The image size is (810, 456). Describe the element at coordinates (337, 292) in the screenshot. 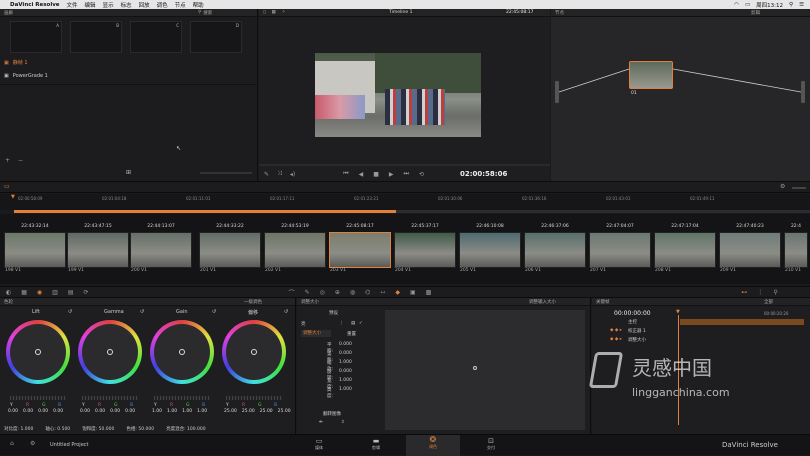

I see `tracker-icon: ⊕` at that location.